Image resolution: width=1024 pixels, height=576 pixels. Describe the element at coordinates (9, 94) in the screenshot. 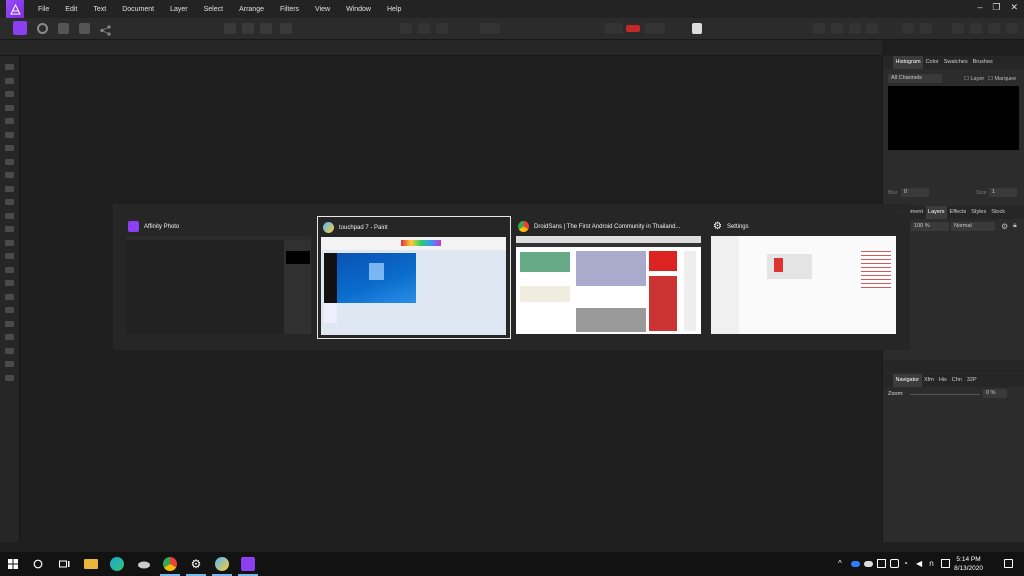

I see `color-picker-tool-icon` at that location.